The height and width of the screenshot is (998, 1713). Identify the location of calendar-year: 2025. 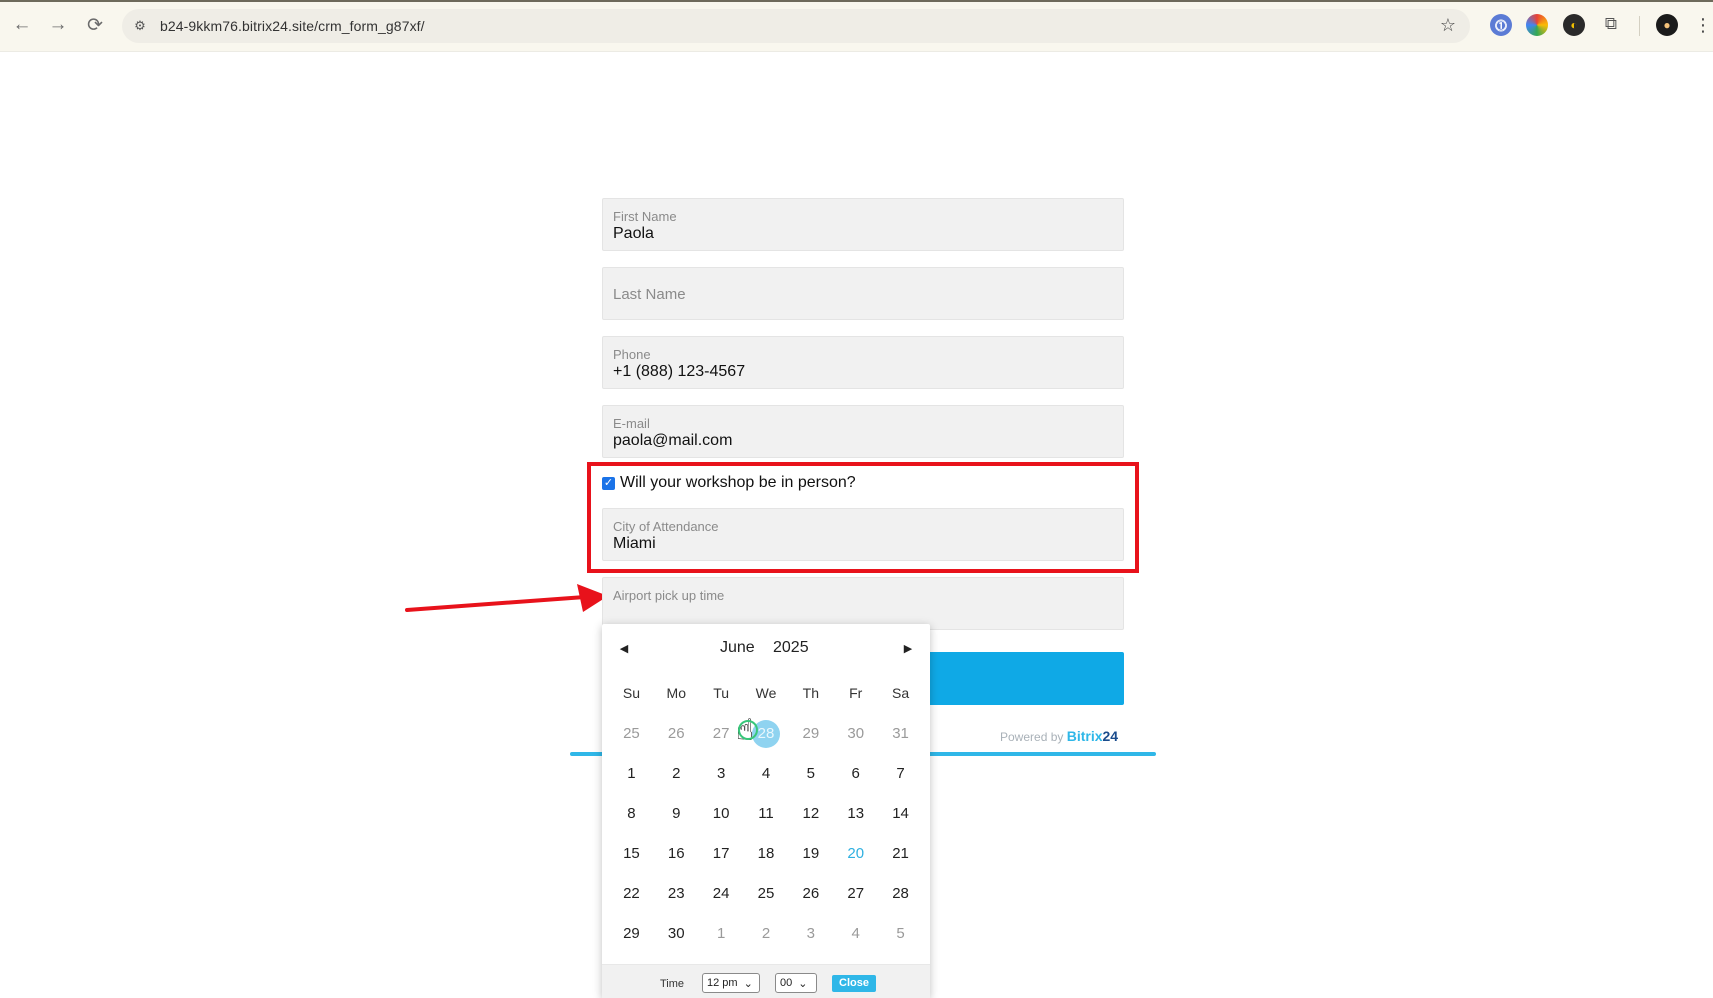
(791, 648).